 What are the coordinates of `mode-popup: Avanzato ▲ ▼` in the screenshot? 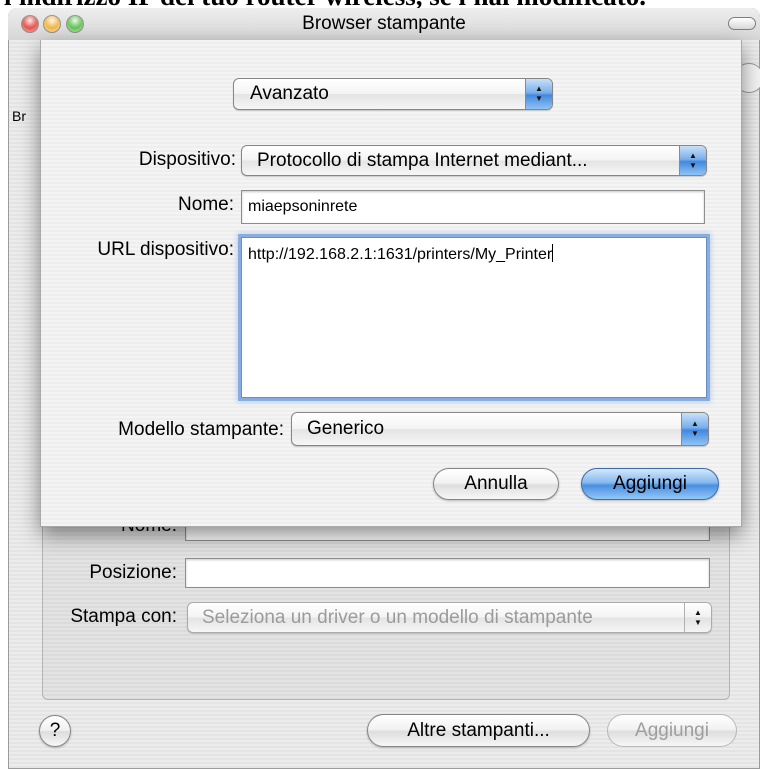 It's located at (393, 94).